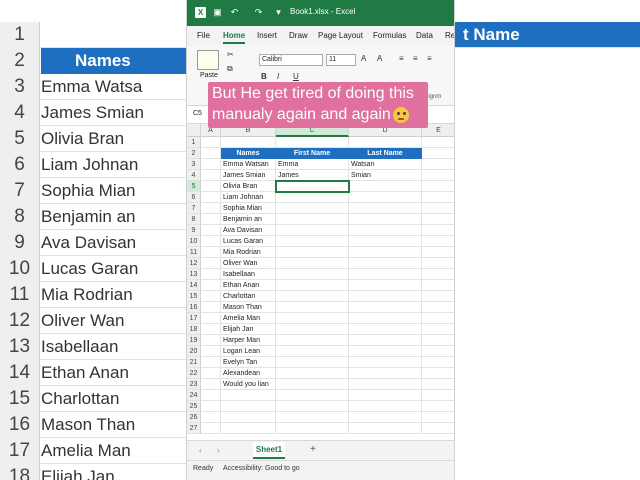 The image size is (640, 480). What do you see at coordinates (248, 219) in the screenshot?
I see `cell: Benjamin an` at bounding box center [248, 219].